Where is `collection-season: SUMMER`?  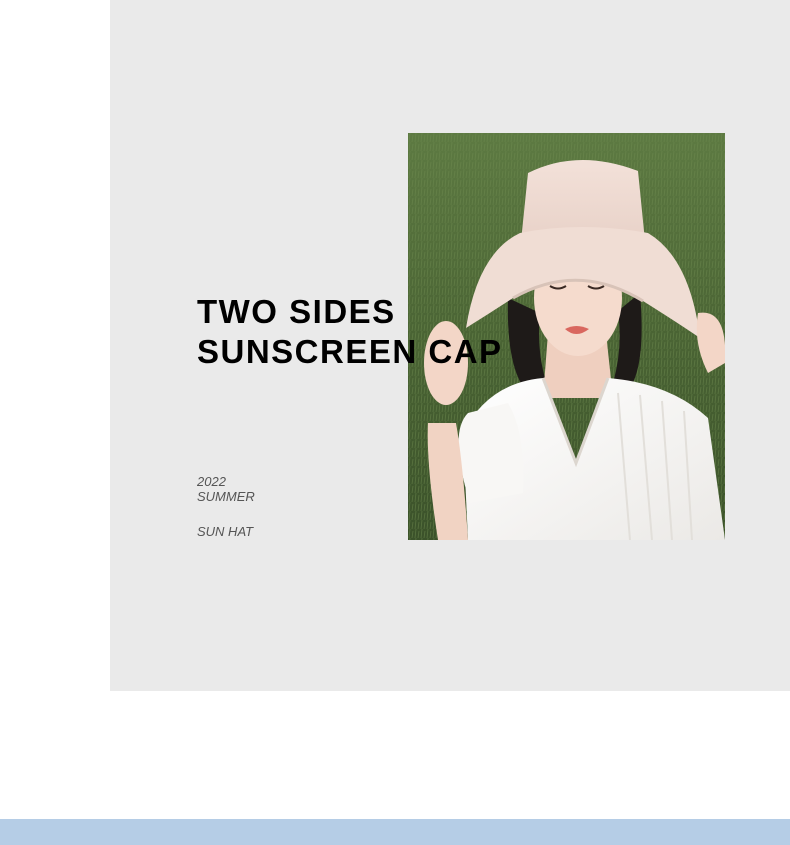
collection-season: SUMMER is located at coordinates (226, 496).